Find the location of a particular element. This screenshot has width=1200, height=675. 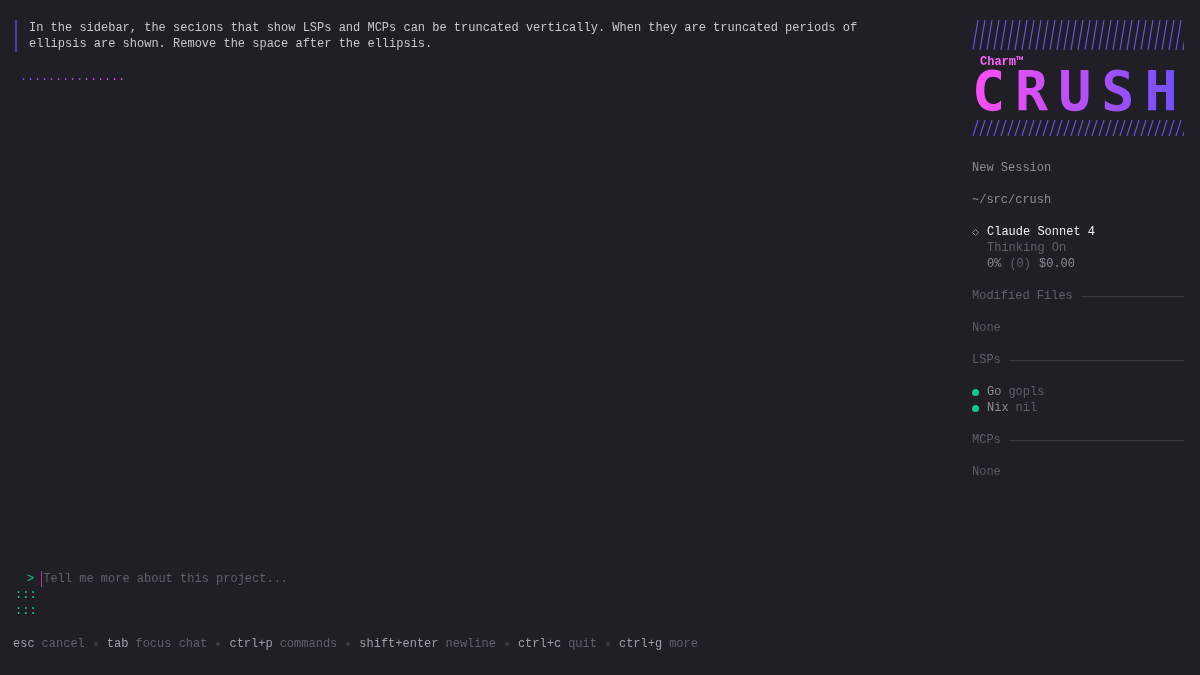

diamond-icon is located at coordinates (975, 232).